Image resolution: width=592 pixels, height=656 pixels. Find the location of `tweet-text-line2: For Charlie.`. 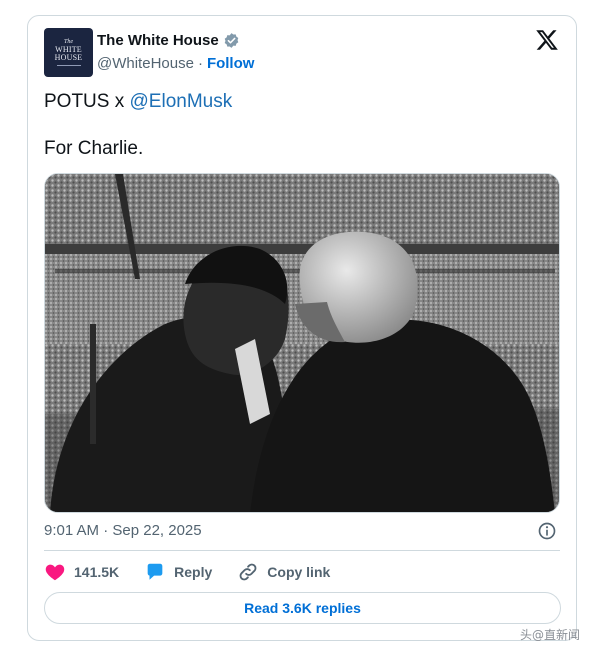

tweet-text-line2: For Charlie. is located at coordinates (94, 148).